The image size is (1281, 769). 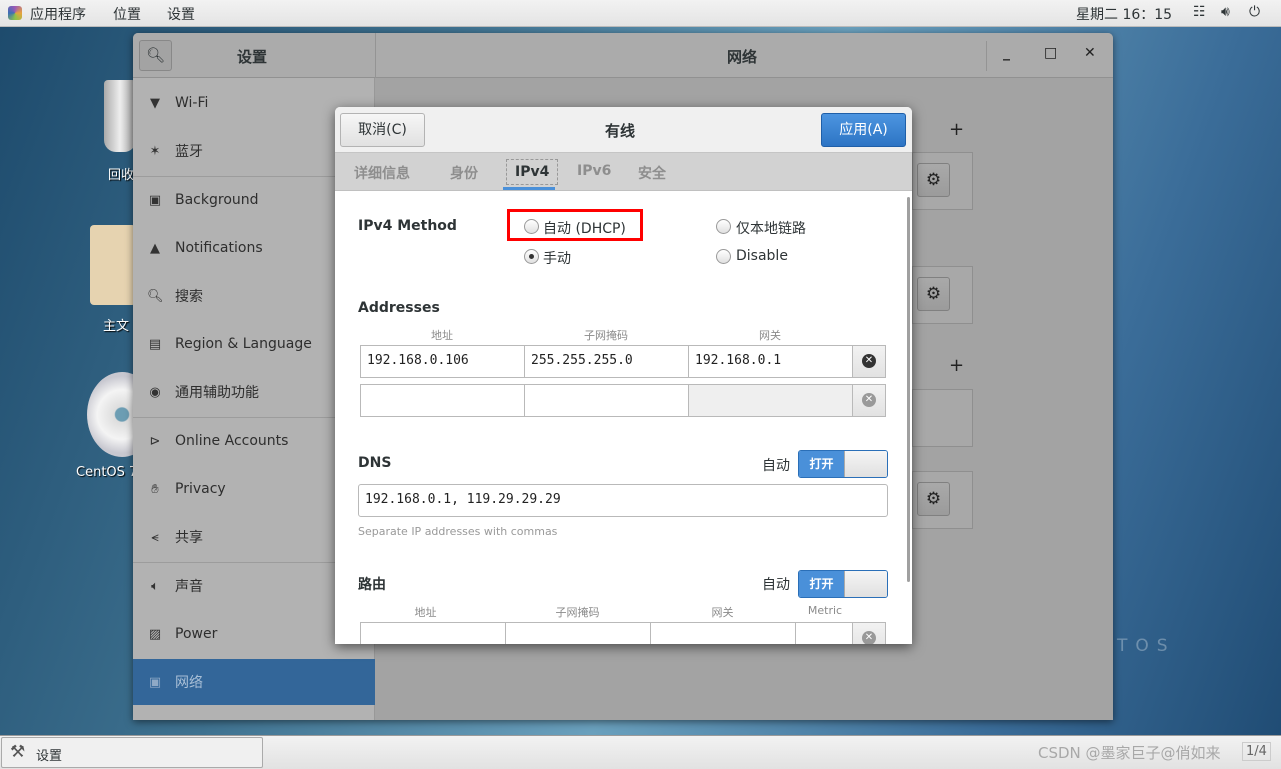 What do you see at coordinates (1254, 12) in the screenshot?
I see `power-icon: ⏻` at bounding box center [1254, 12].